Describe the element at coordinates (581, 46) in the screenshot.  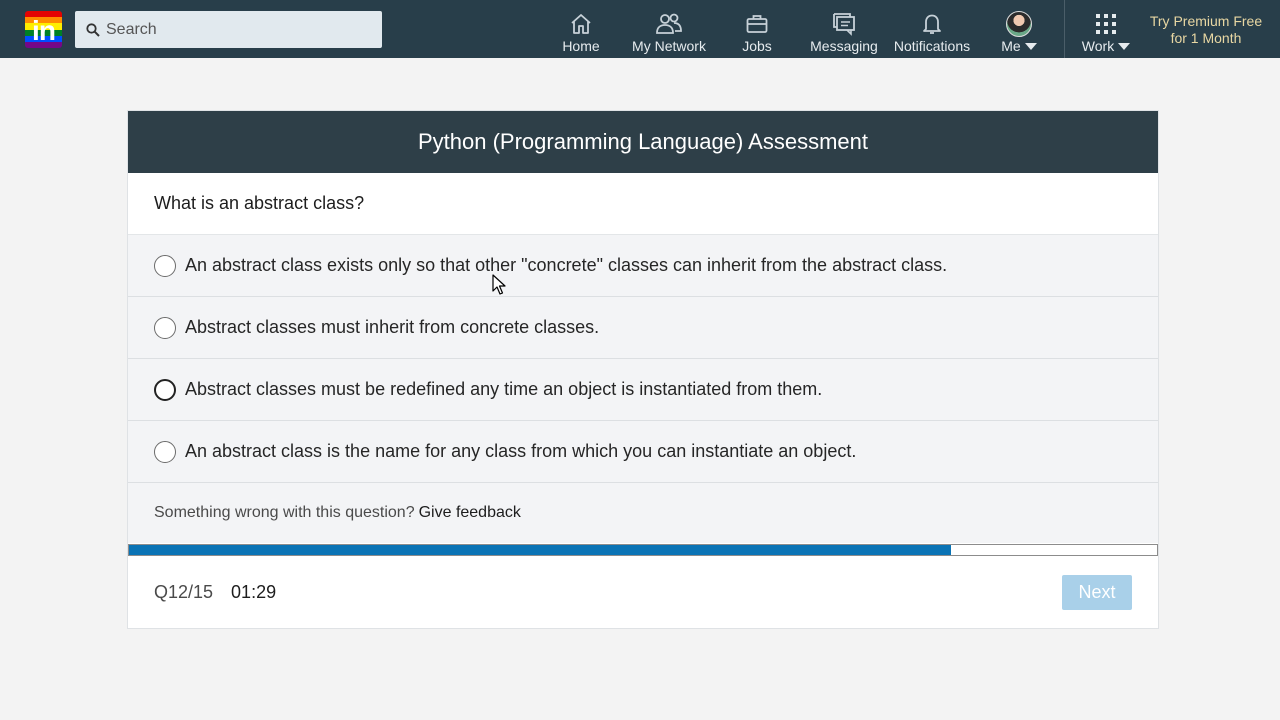
I see `nav-home-label: Home` at that location.